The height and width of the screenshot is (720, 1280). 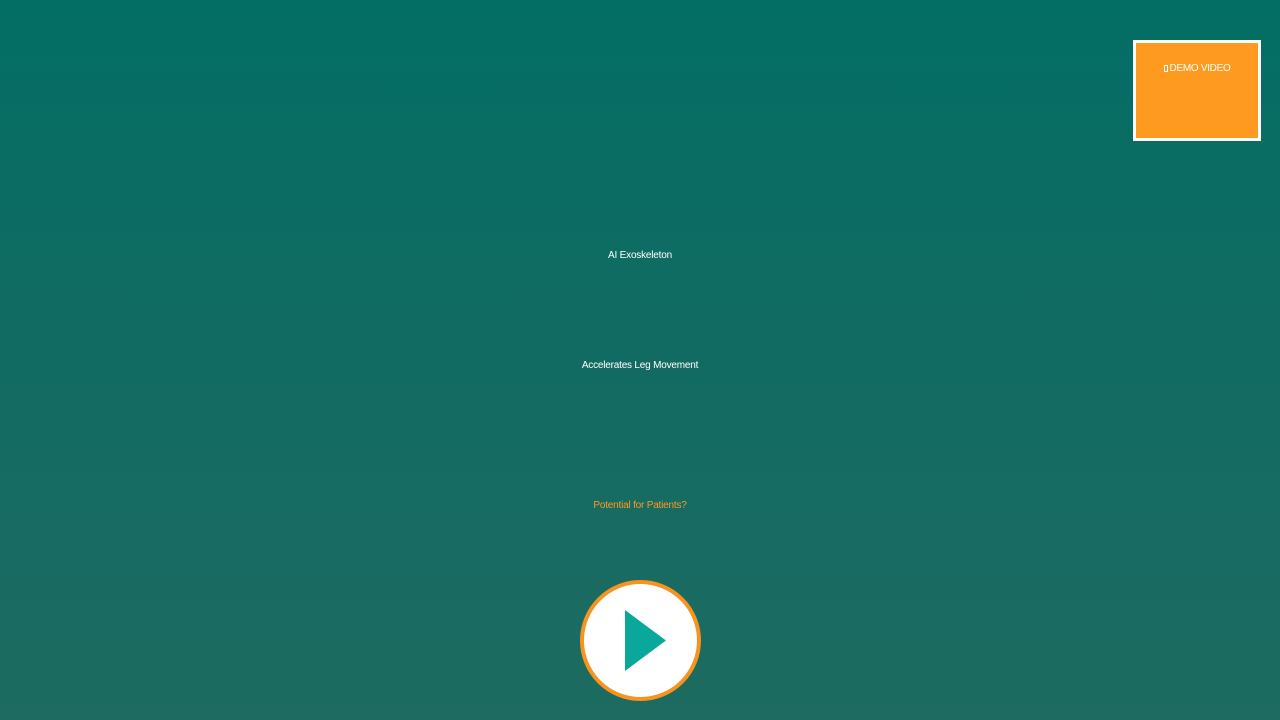 What do you see at coordinates (1200, 68) in the screenshot?
I see `demo-video-label: DEMO VIDEO` at bounding box center [1200, 68].